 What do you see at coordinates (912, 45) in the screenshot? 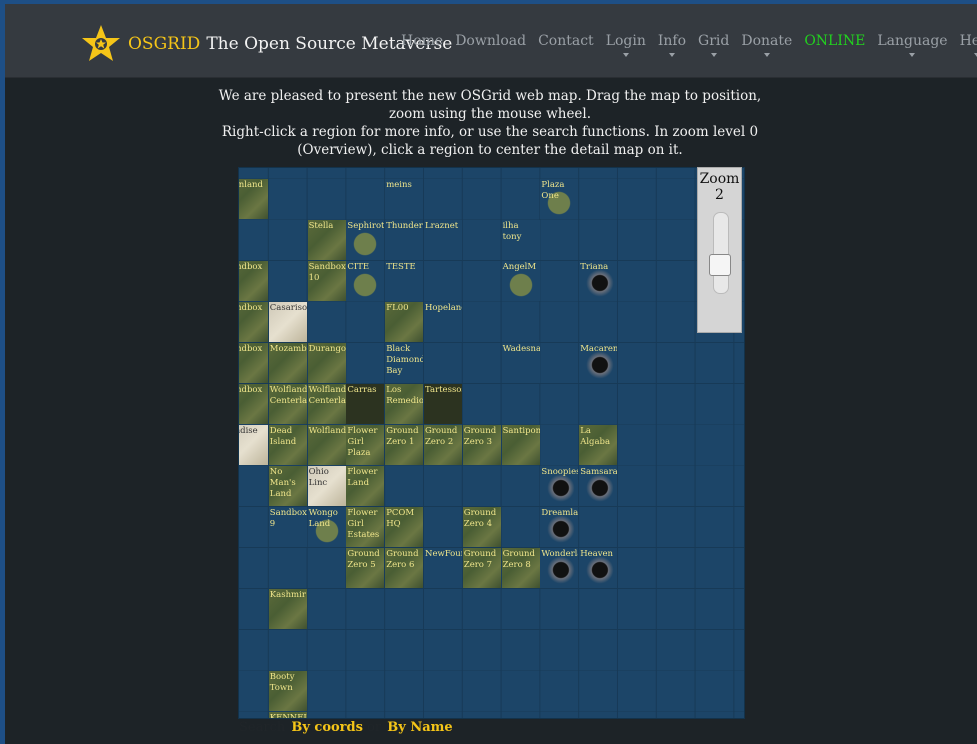
I see `nav-language: Language` at bounding box center [912, 45].